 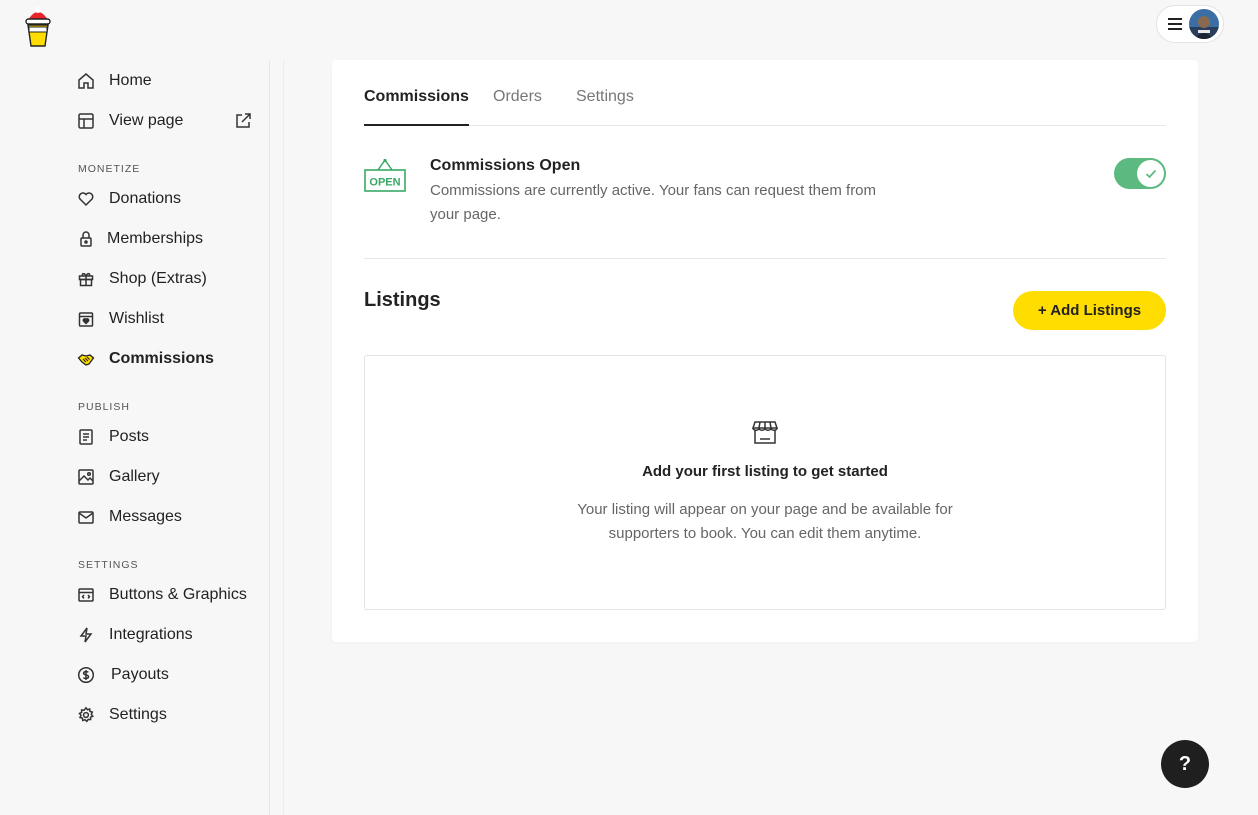 I want to click on listings-heading: Listings, so click(x=402, y=300).